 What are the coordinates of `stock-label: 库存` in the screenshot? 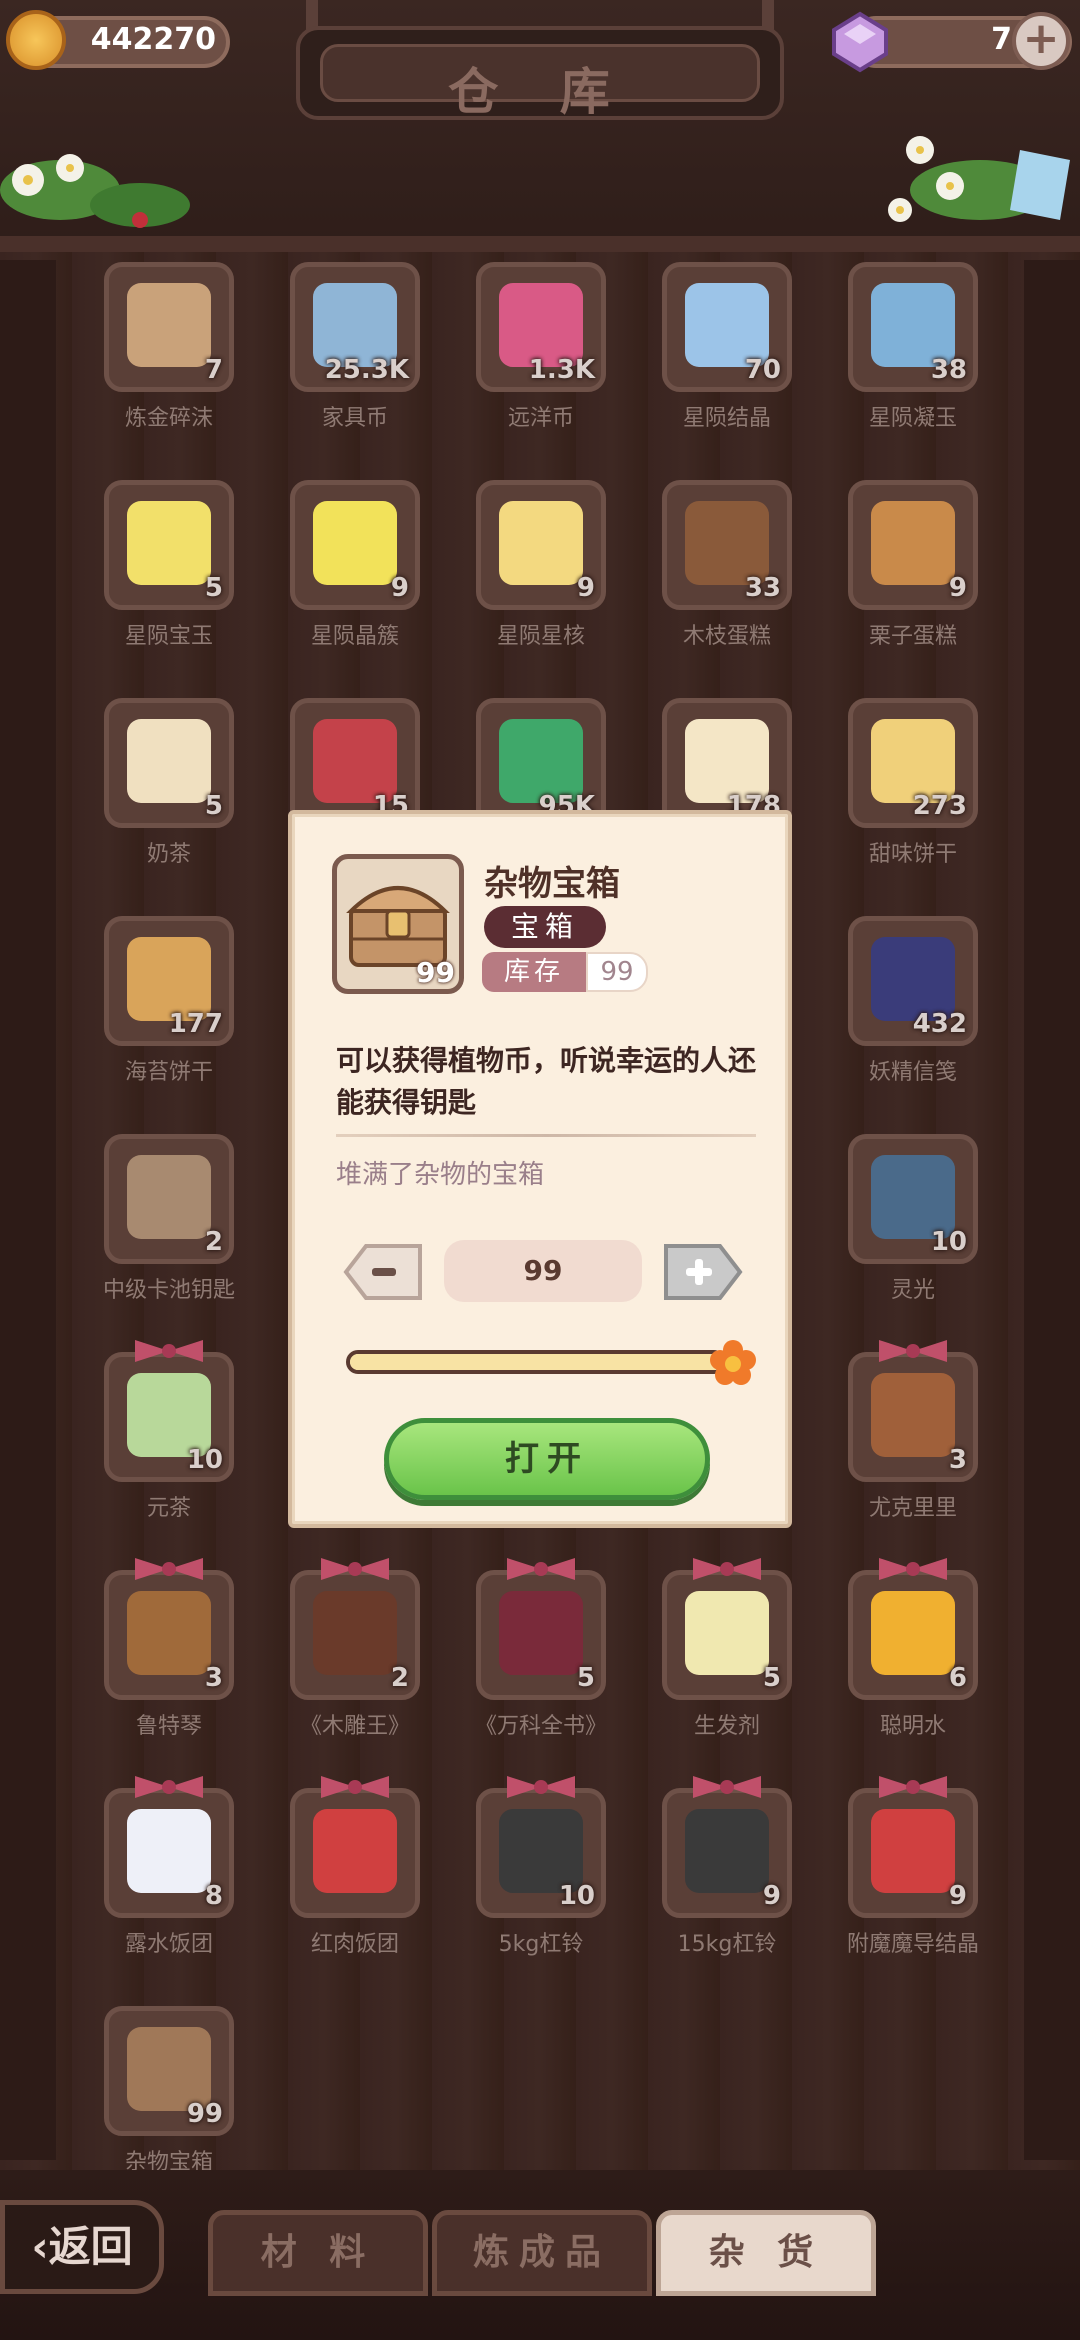 It's located at (534, 972).